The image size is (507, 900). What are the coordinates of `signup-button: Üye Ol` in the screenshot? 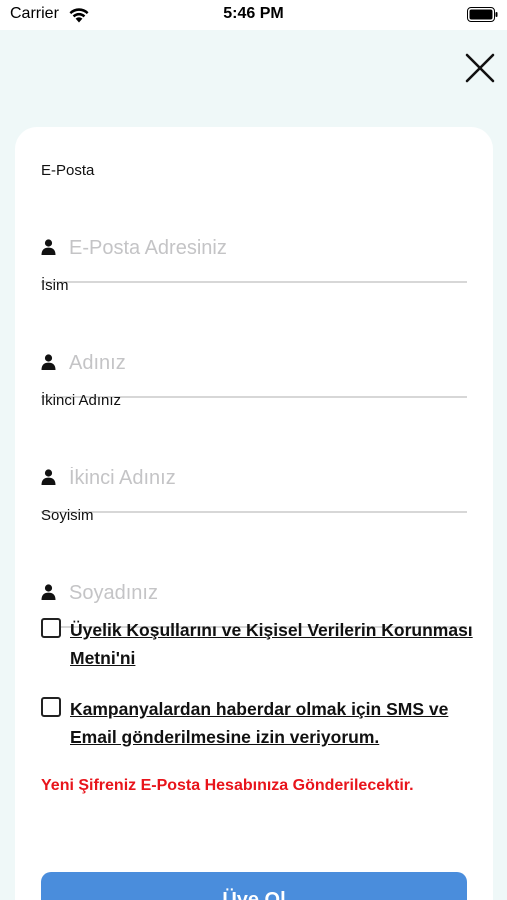 It's located at (254, 886).